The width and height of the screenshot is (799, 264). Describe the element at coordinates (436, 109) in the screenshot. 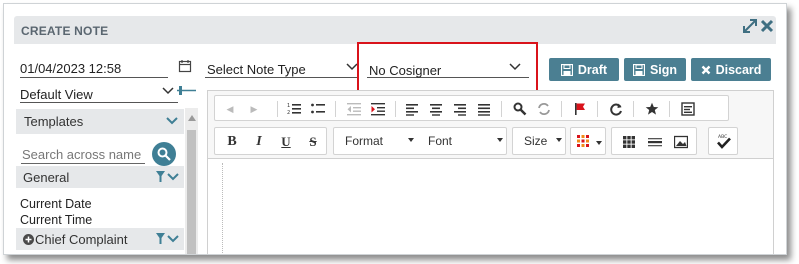

I see `align-center-icon` at that location.